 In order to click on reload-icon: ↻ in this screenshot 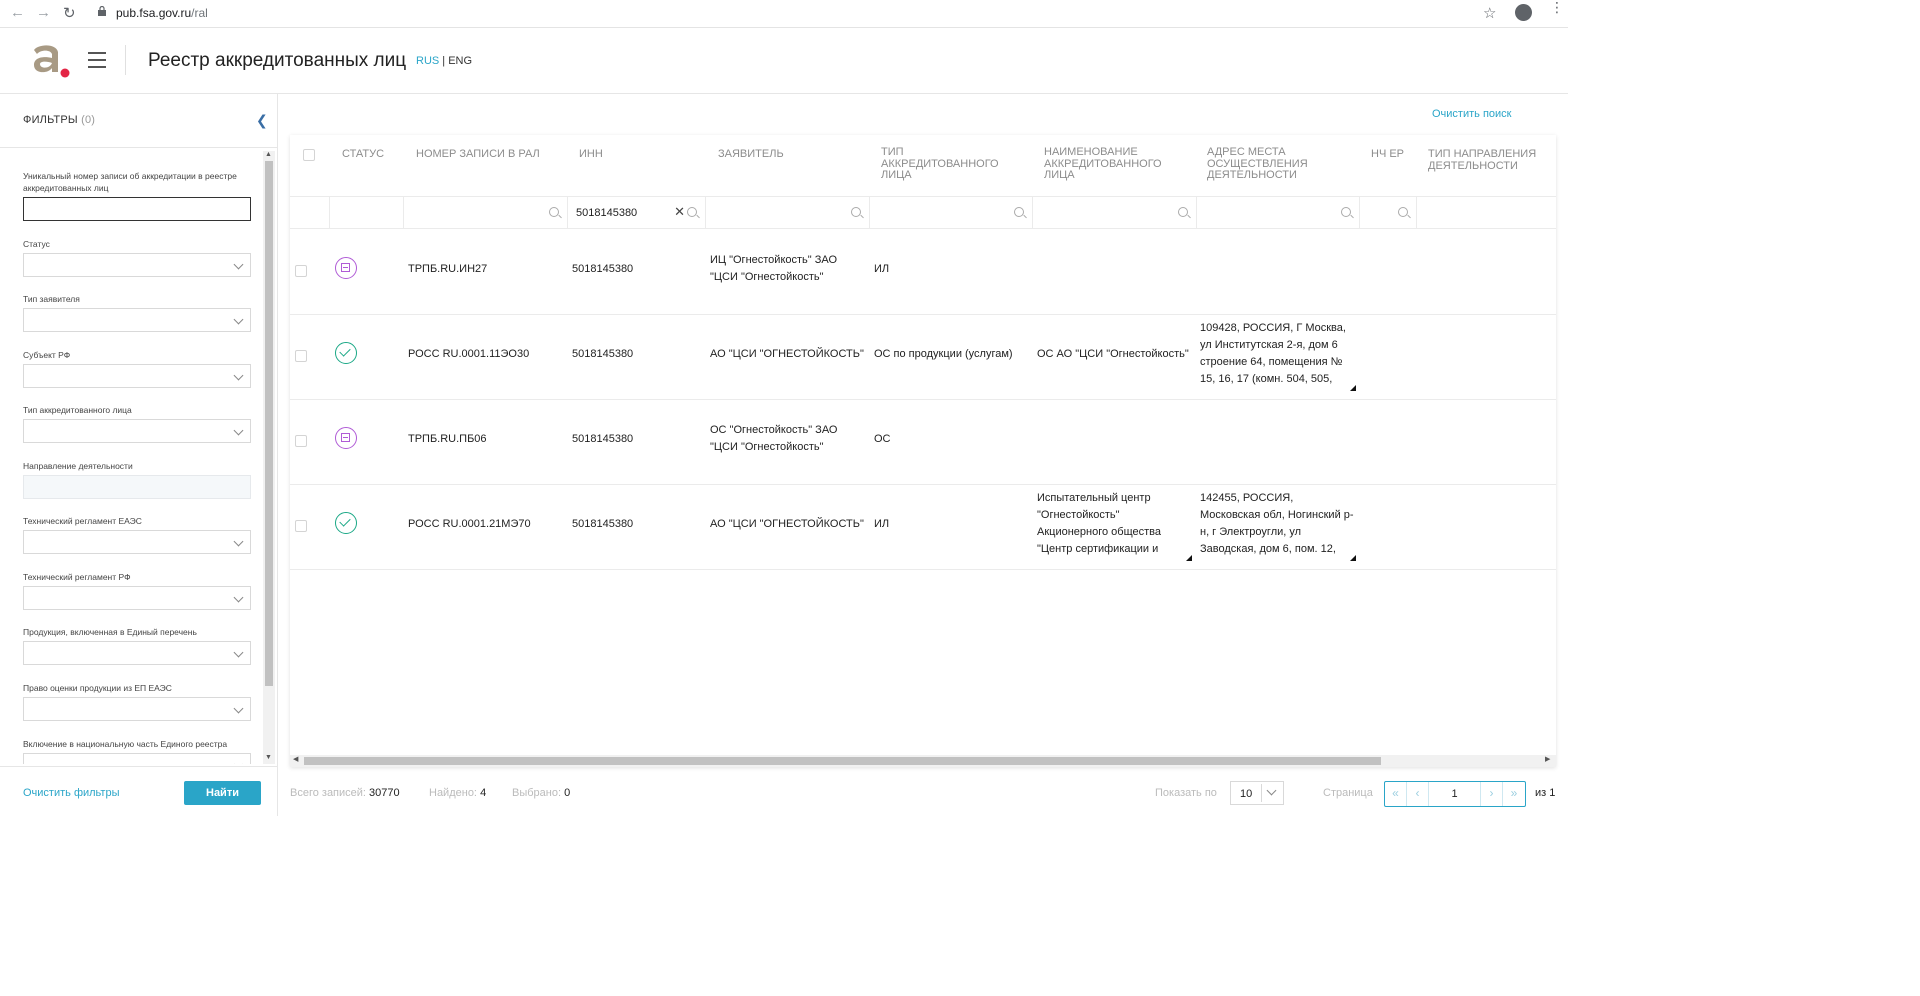, I will do `click(69, 13)`.